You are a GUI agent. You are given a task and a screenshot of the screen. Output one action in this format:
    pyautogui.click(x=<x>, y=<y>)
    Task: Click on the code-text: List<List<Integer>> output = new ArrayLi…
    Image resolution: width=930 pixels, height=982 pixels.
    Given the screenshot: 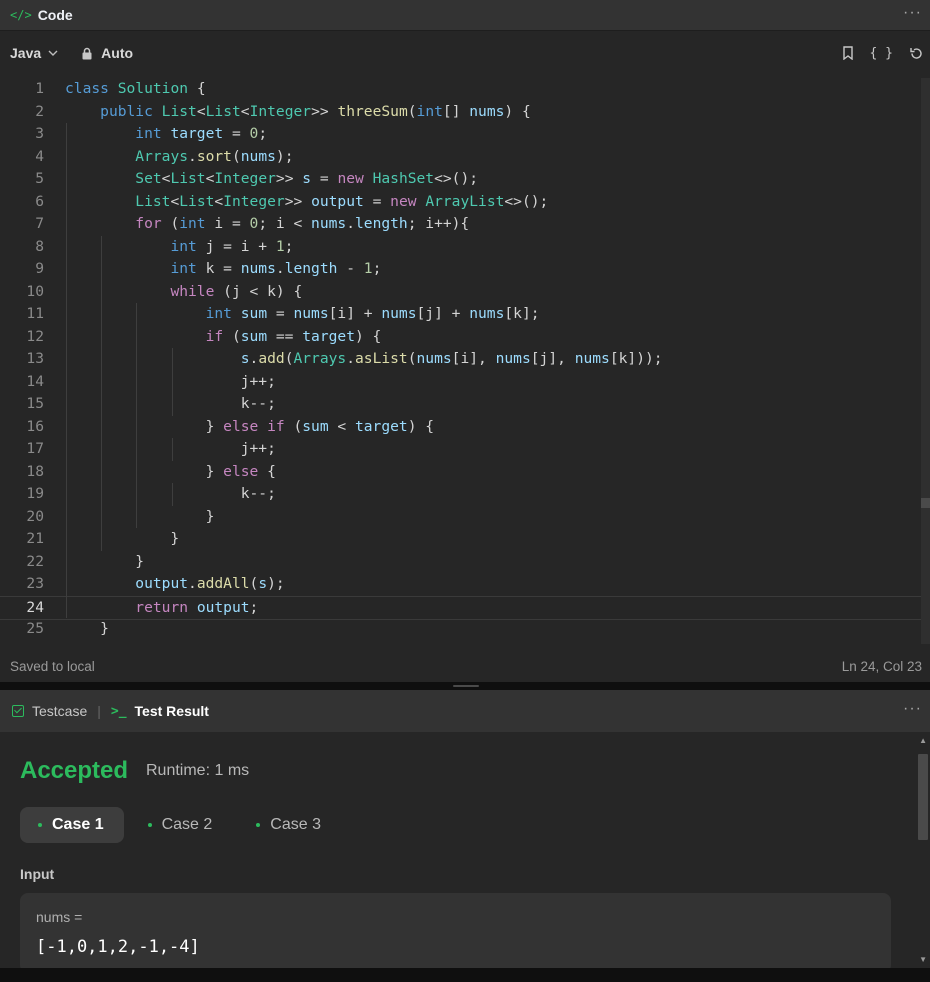 What is the action you would take?
    pyautogui.click(x=306, y=202)
    